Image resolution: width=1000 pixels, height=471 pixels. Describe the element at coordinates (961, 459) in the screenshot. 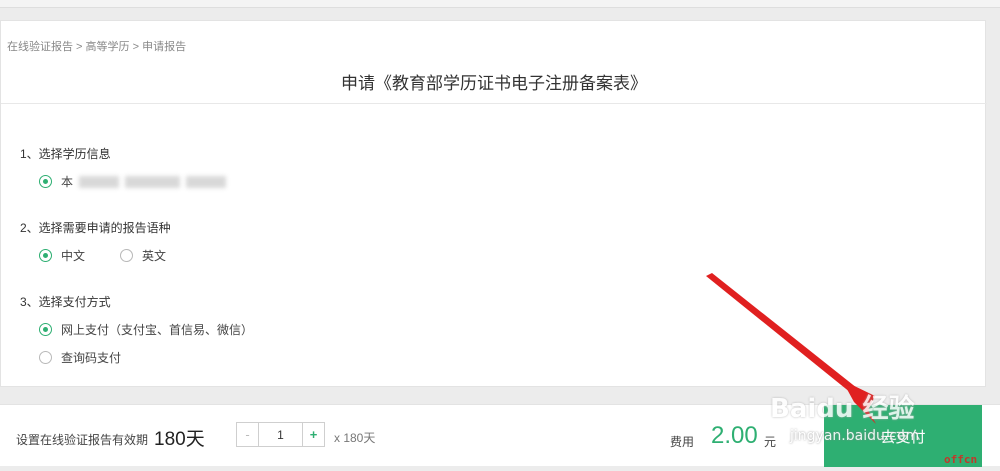

I see `corner-watermark: offcn` at that location.